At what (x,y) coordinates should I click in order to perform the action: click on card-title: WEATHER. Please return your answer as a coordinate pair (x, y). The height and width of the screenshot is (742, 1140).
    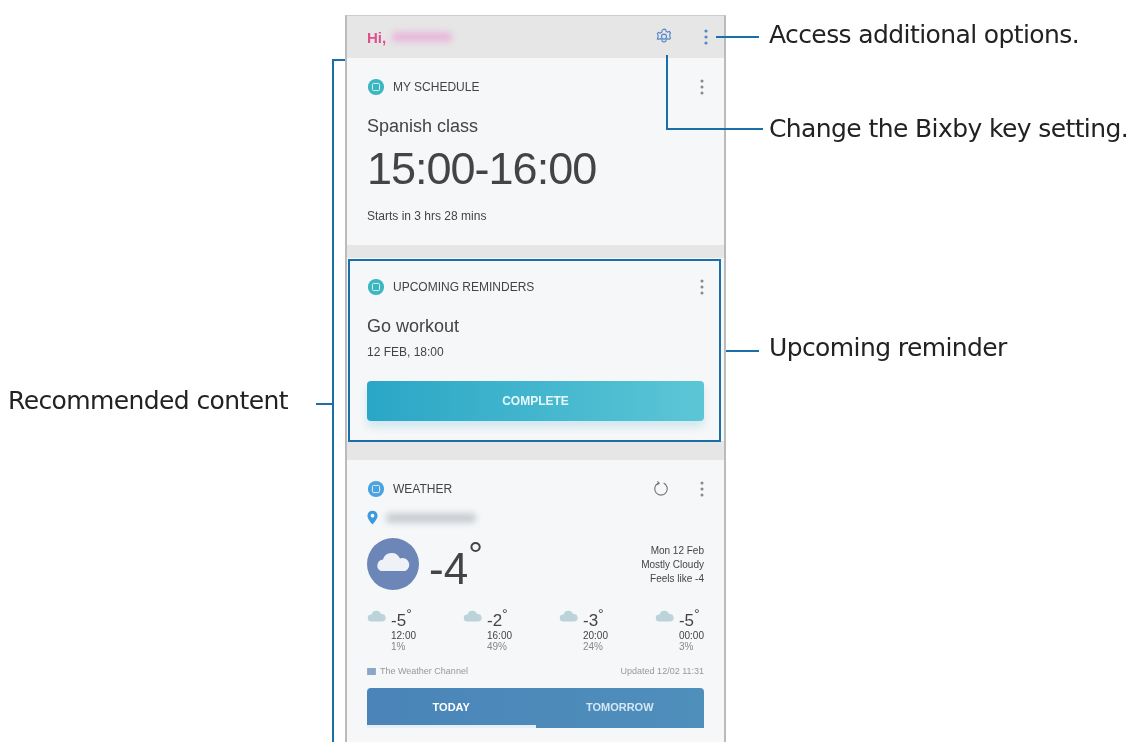
    Looking at the image, I should click on (423, 489).